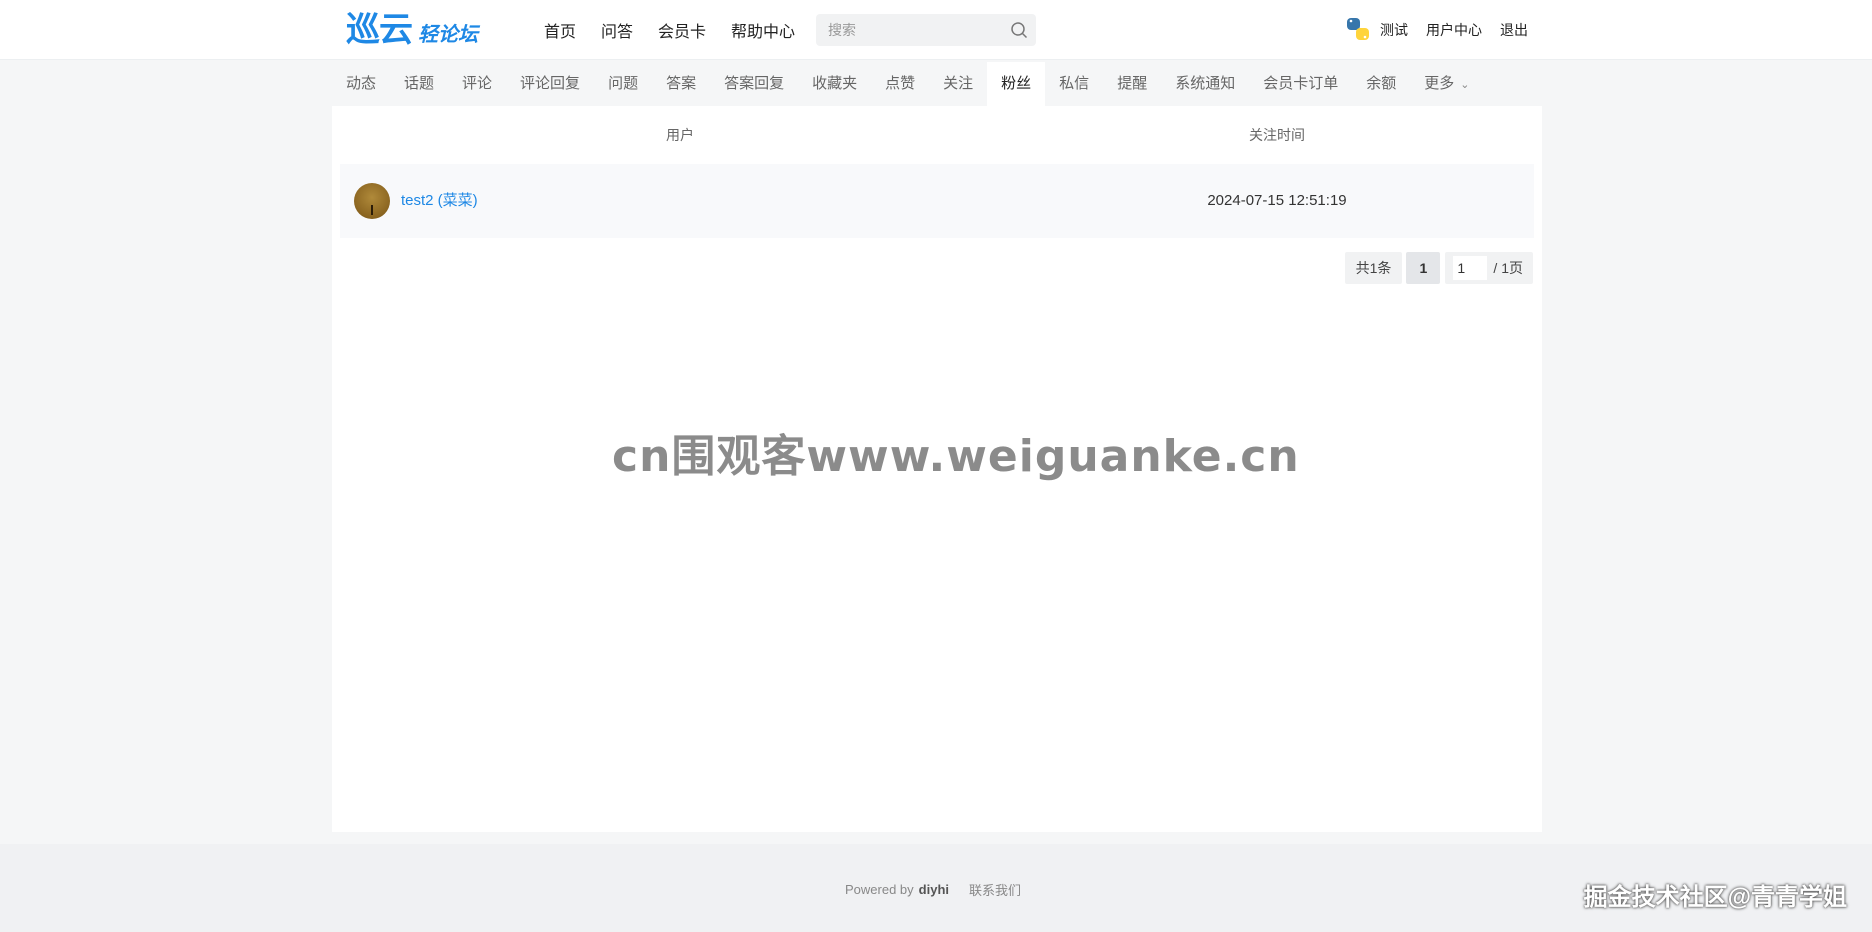  What do you see at coordinates (448, 35) in the screenshot?
I see `logo-sub-text: 轻论坛` at bounding box center [448, 35].